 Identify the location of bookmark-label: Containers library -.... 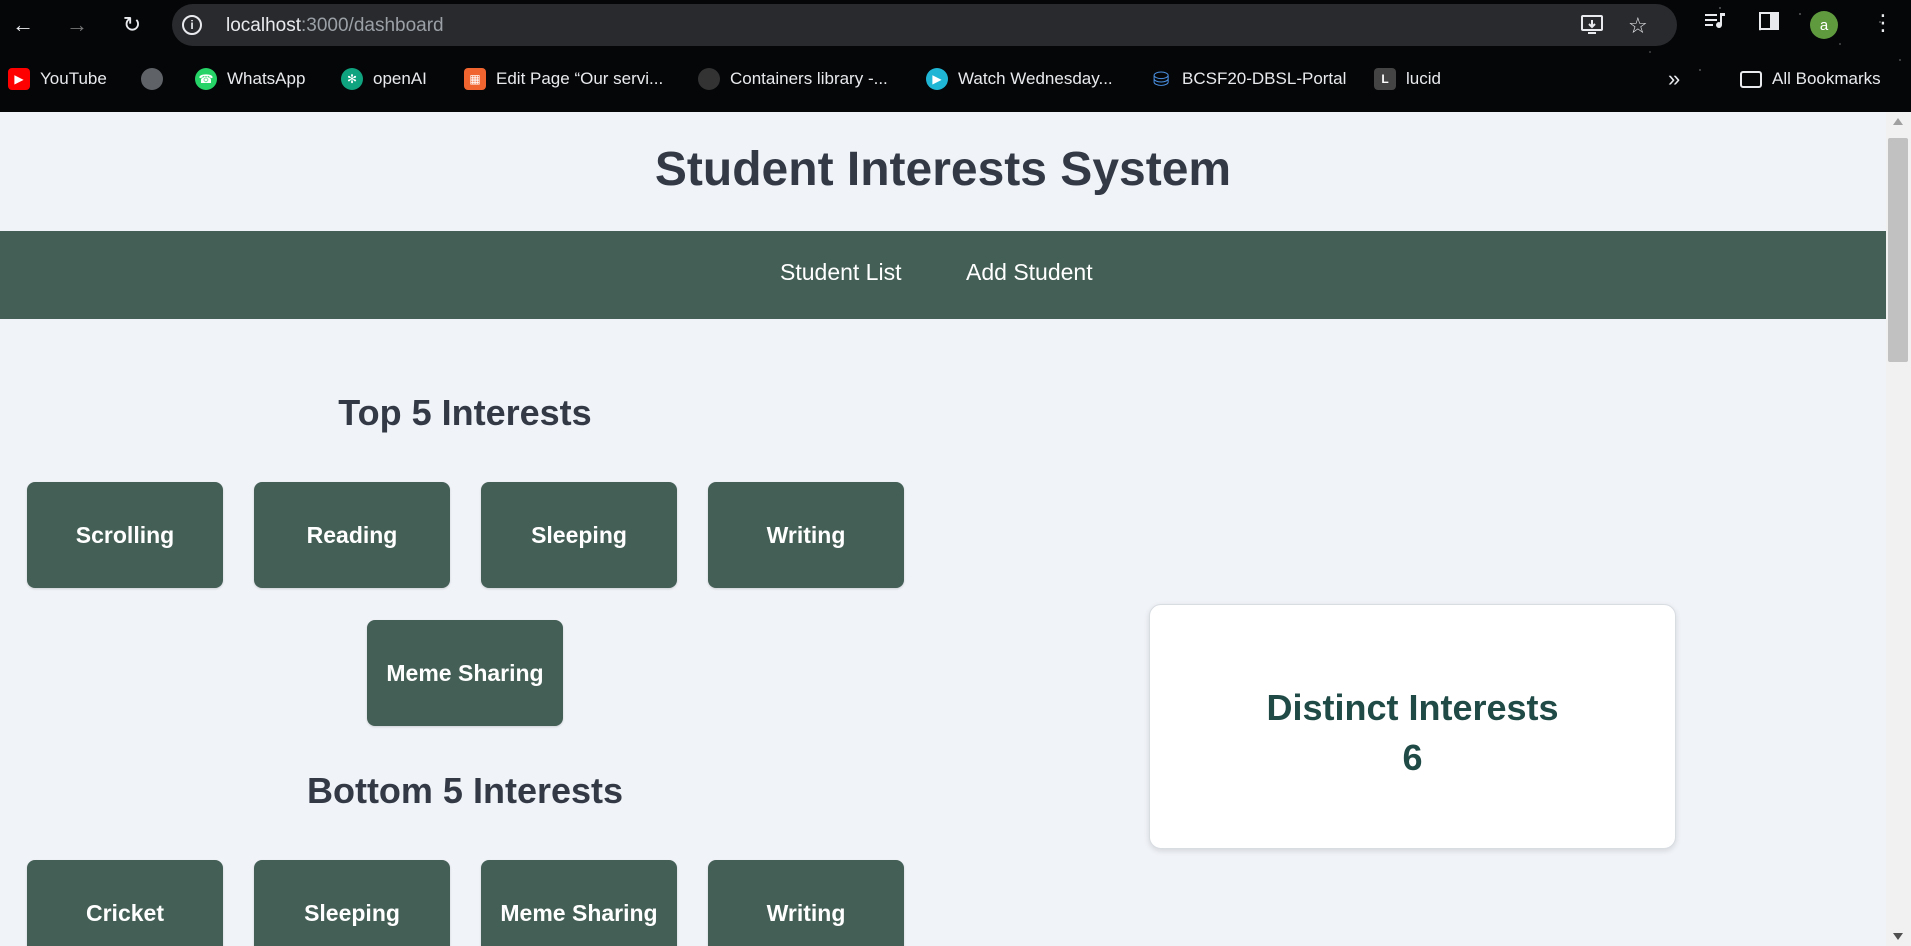
(809, 78).